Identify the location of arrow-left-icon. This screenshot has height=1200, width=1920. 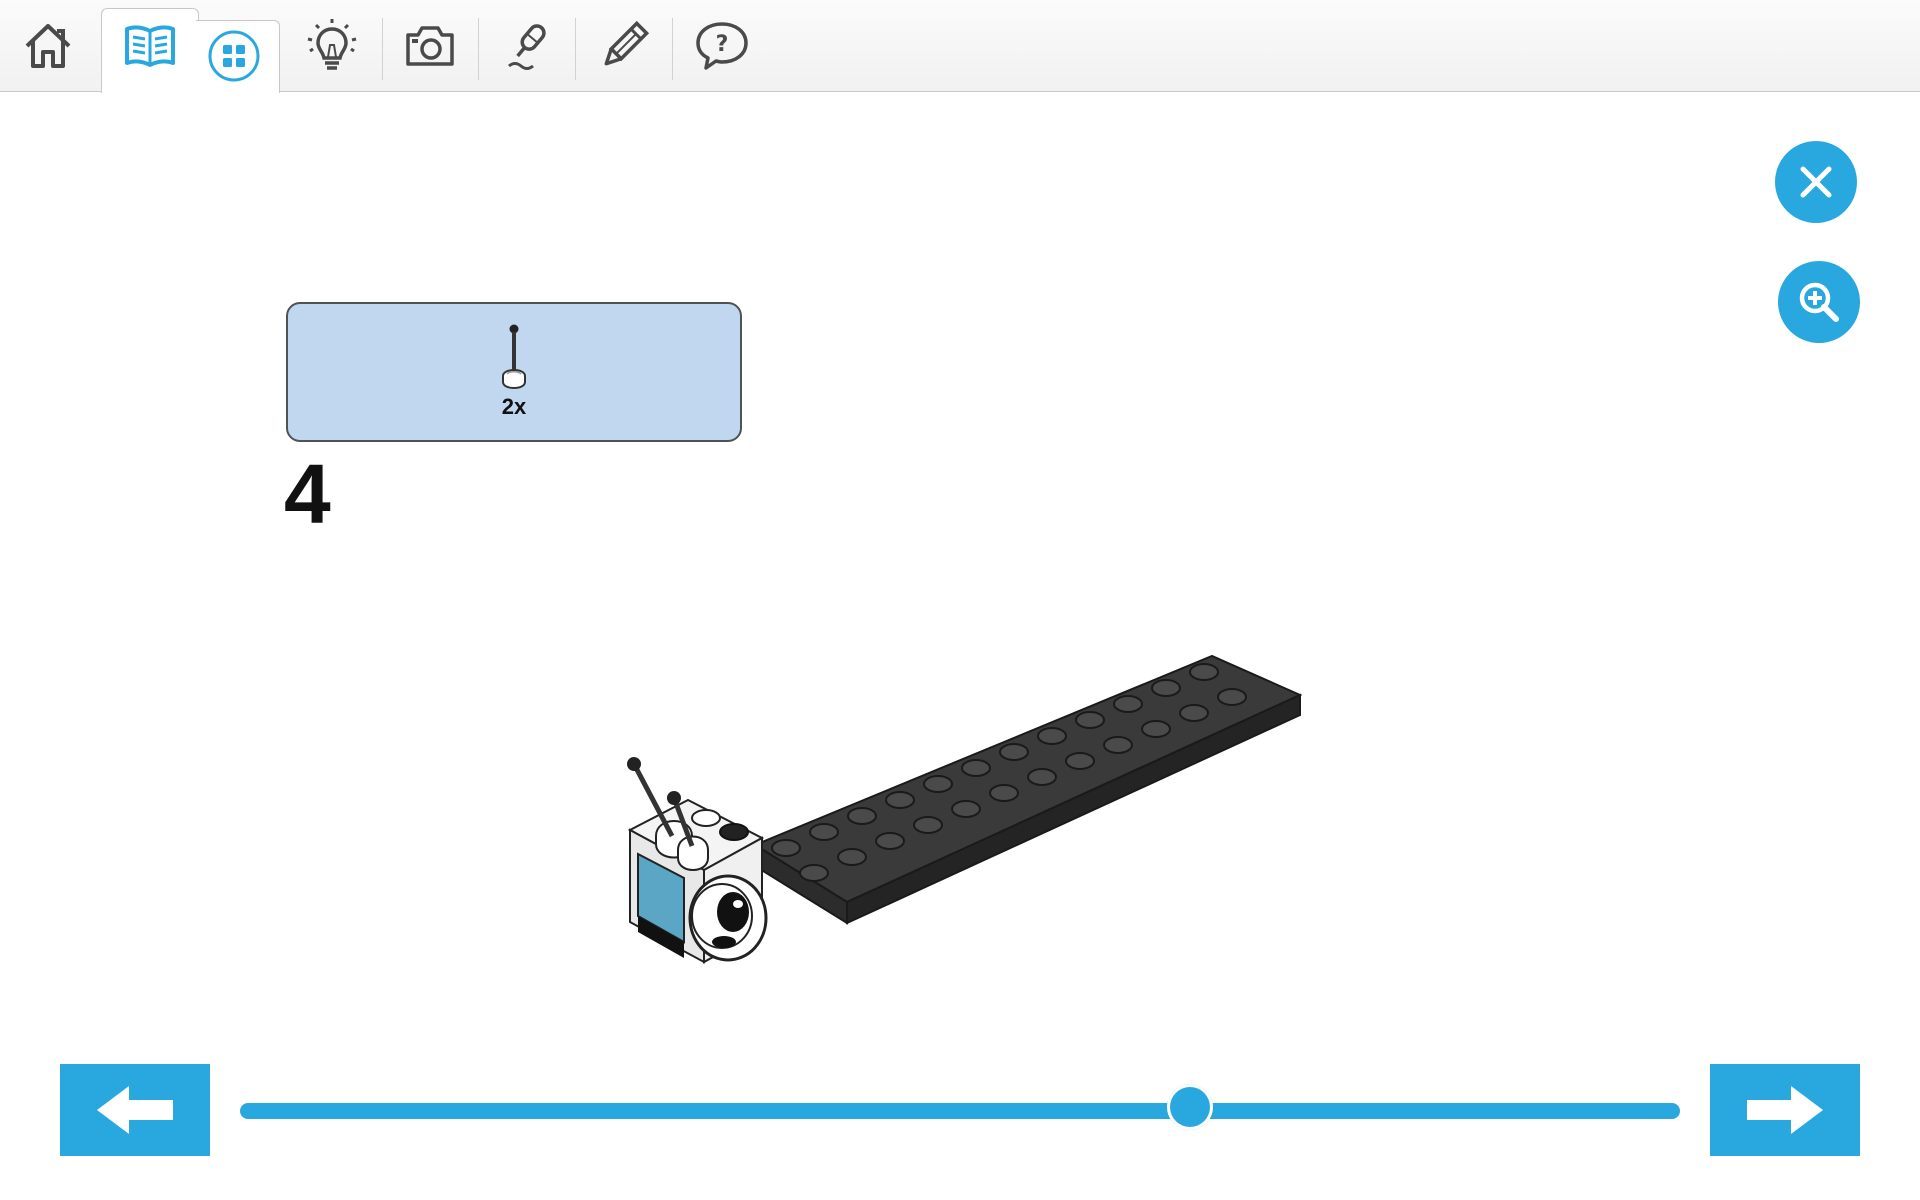
(135, 1110).